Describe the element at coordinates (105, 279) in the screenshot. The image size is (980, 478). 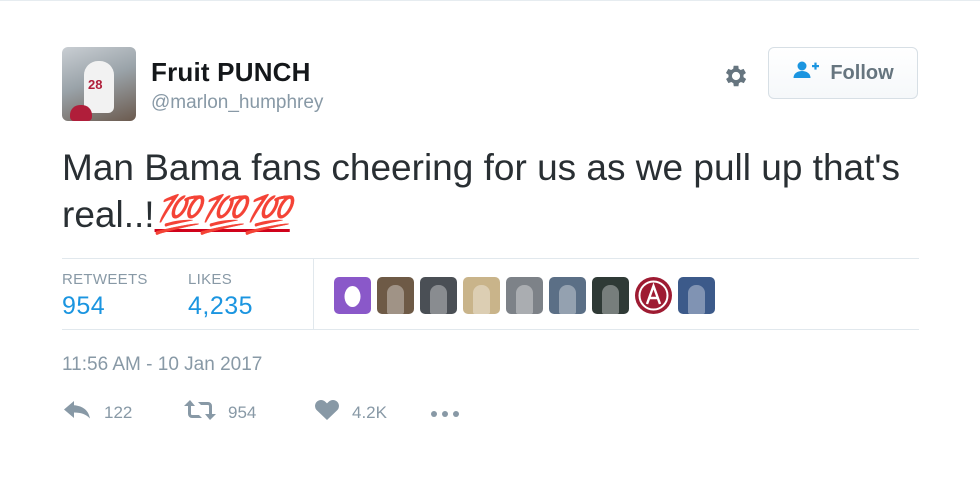
I see `retweets-label: RETWEETS` at that location.